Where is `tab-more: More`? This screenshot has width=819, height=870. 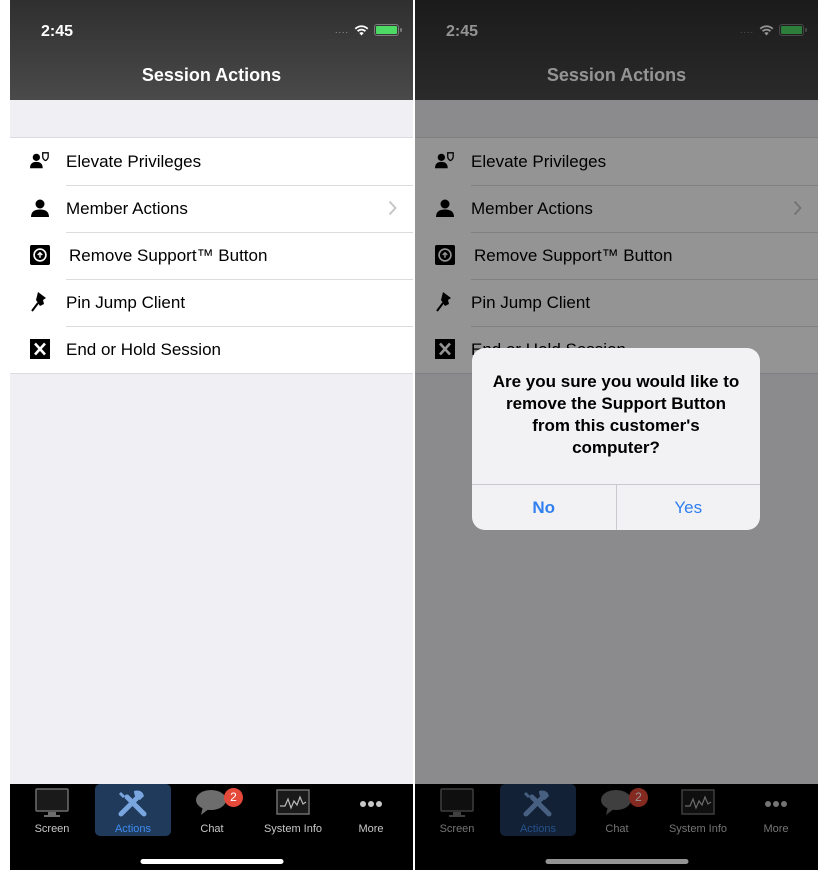 tab-more: More is located at coordinates (371, 810).